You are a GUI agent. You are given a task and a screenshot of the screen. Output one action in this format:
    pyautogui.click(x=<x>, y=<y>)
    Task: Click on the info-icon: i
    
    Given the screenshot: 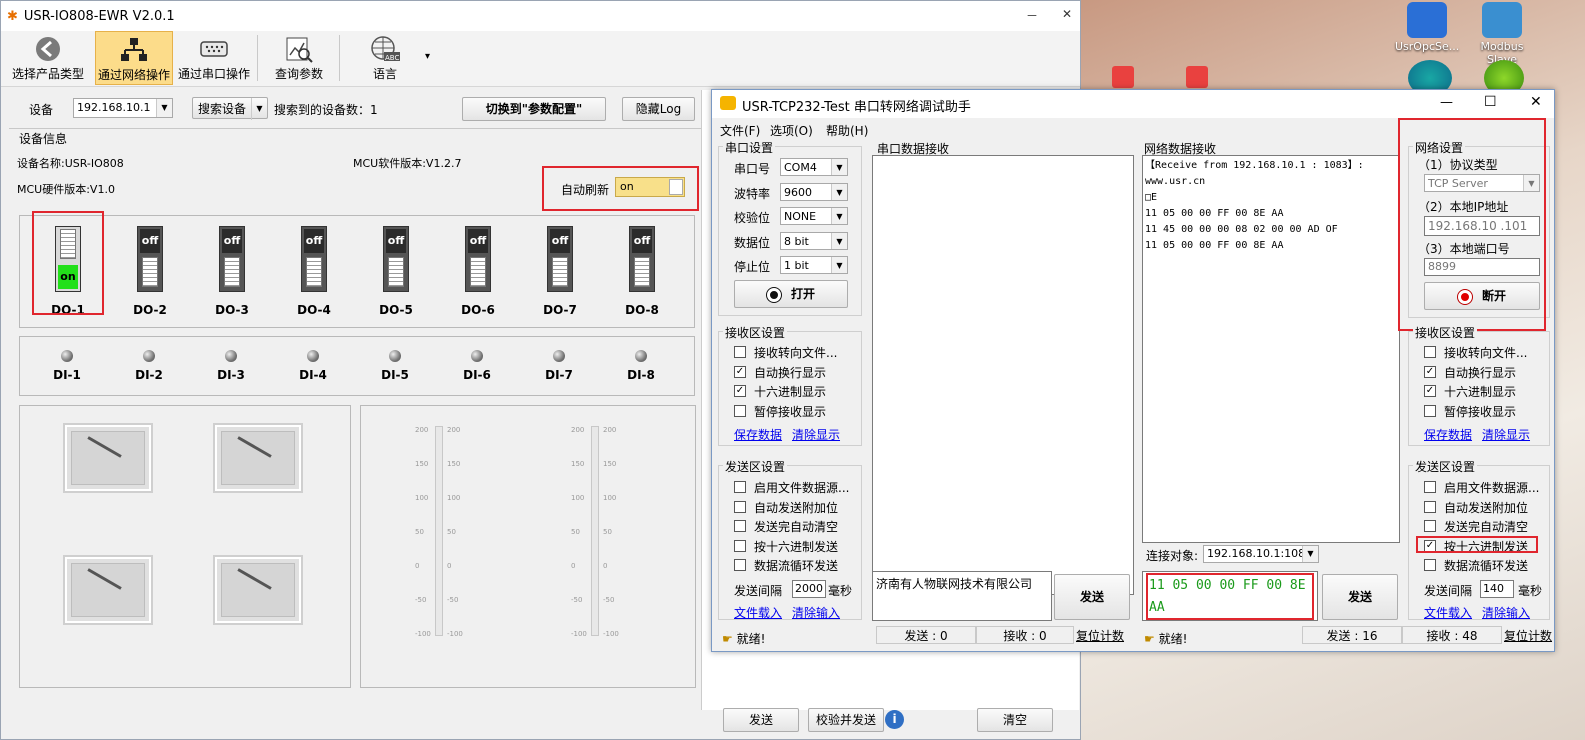 What is the action you would take?
    pyautogui.click(x=894, y=719)
    